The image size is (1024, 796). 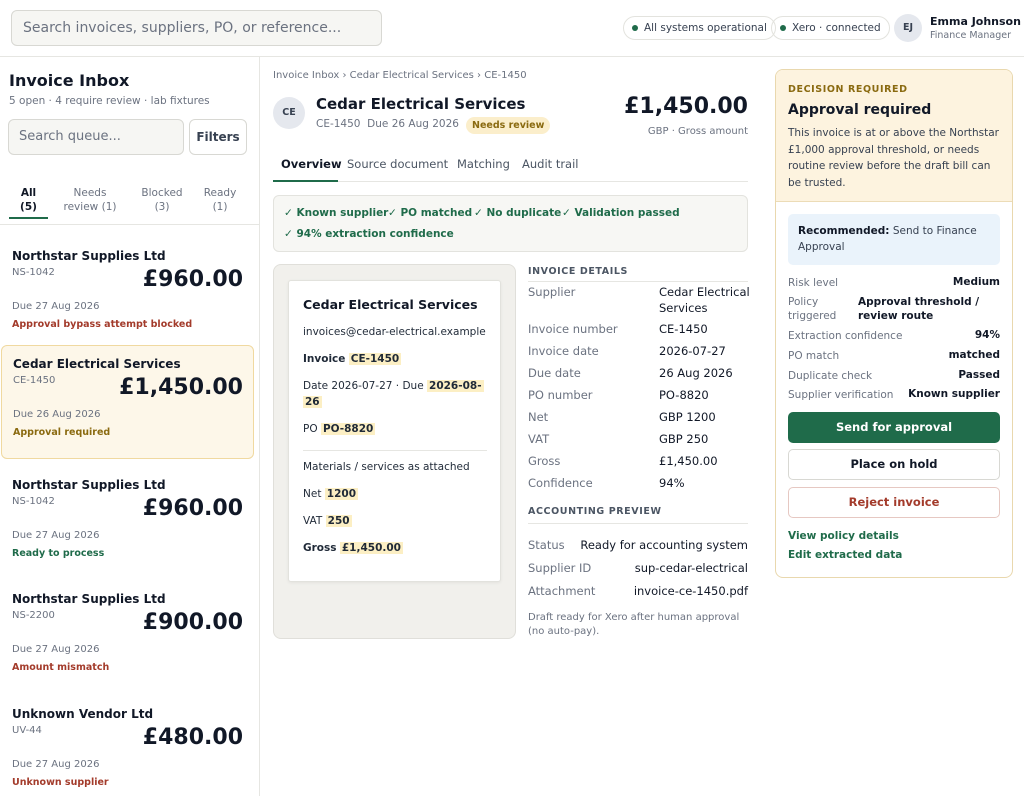 What do you see at coordinates (369, 234) in the screenshot?
I see `check-extraction-confidence: ✓ 94% extraction confidence` at bounding box center [369, 234].